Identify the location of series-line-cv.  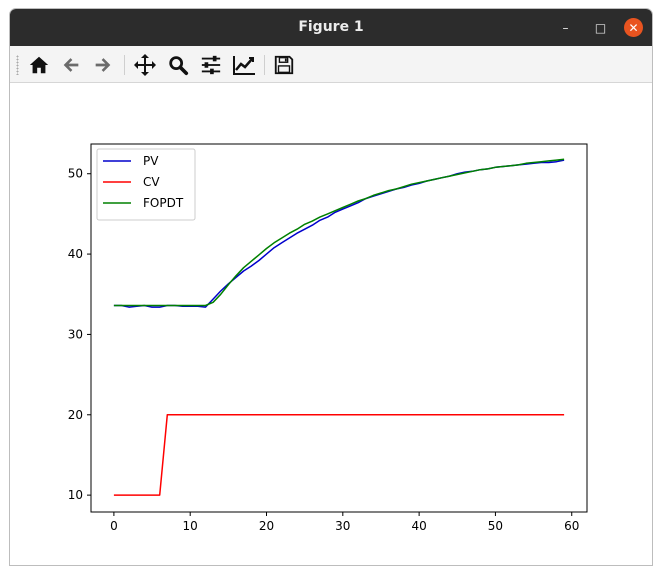
(339, 455).